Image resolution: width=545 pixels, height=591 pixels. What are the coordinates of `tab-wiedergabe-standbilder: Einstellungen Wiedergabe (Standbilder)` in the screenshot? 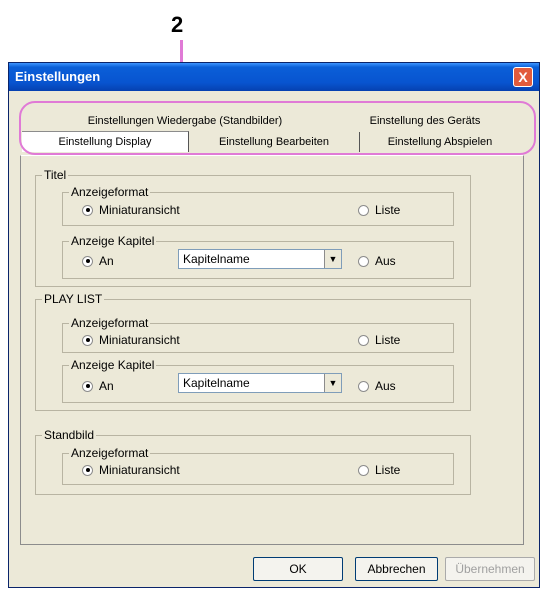 It's located at (185, 121).